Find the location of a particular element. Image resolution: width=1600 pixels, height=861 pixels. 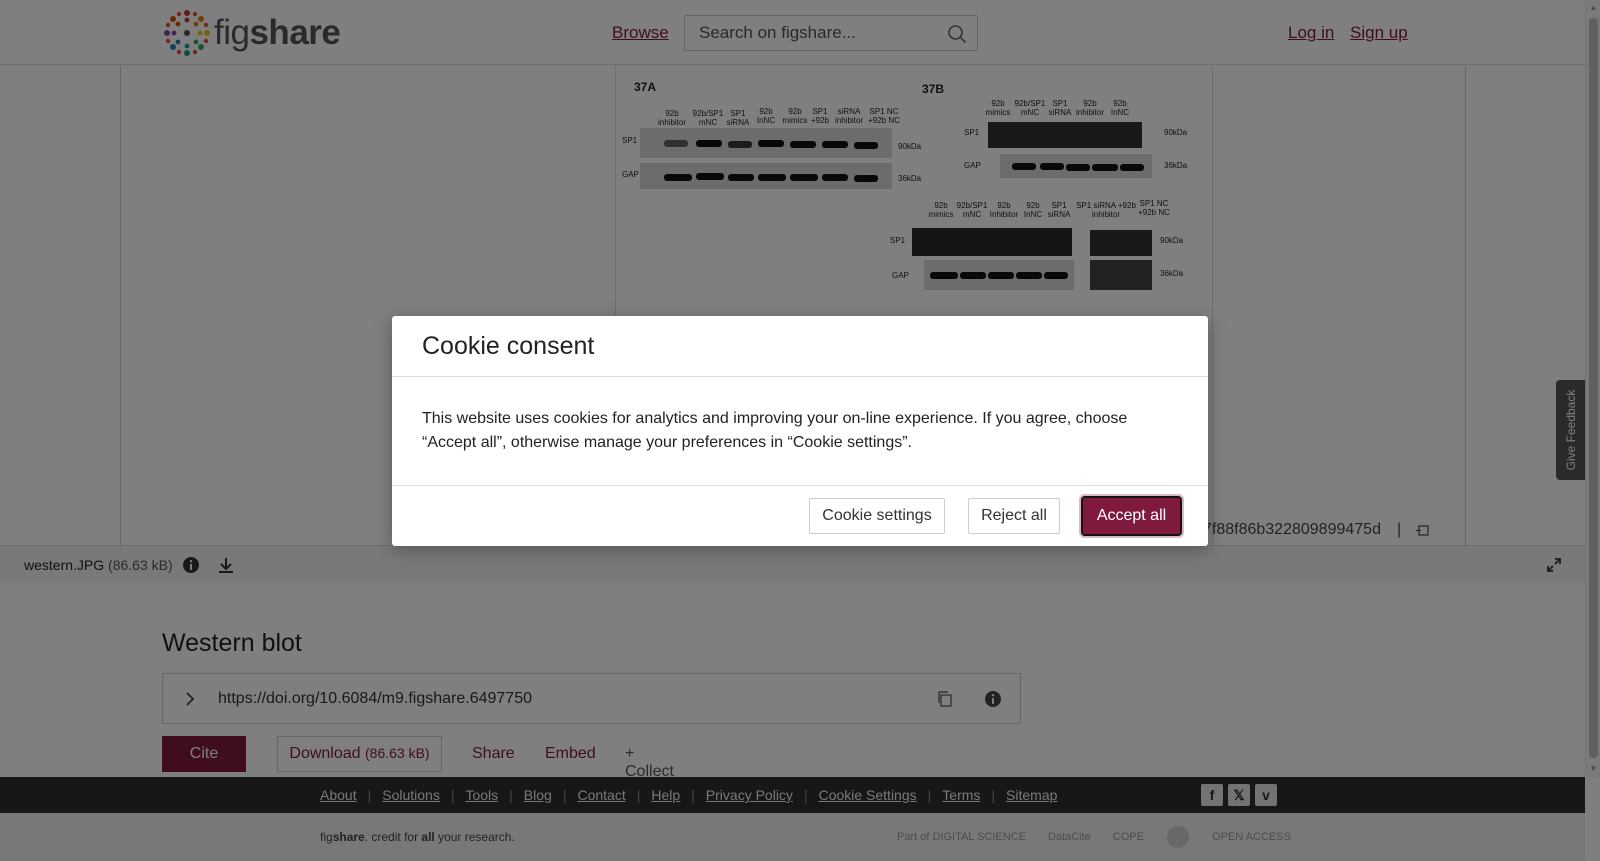

modal-header: Cookie consent is located at coordinates (800, 346).